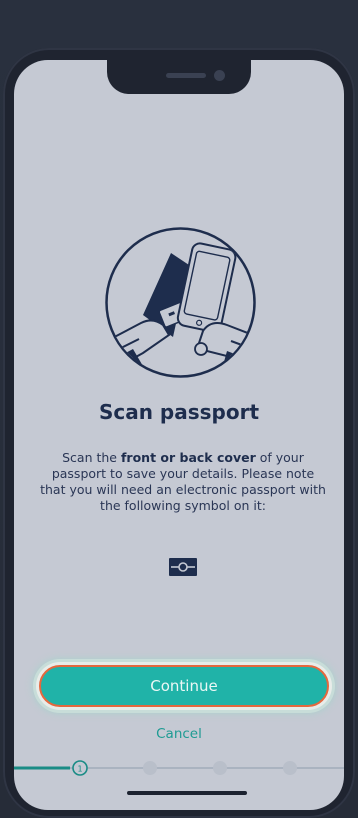 The height and width of the screenshot is (818, 358). Describe the element at coordinates (219, 75) in the screenshot. I see `front-camera` at that location.